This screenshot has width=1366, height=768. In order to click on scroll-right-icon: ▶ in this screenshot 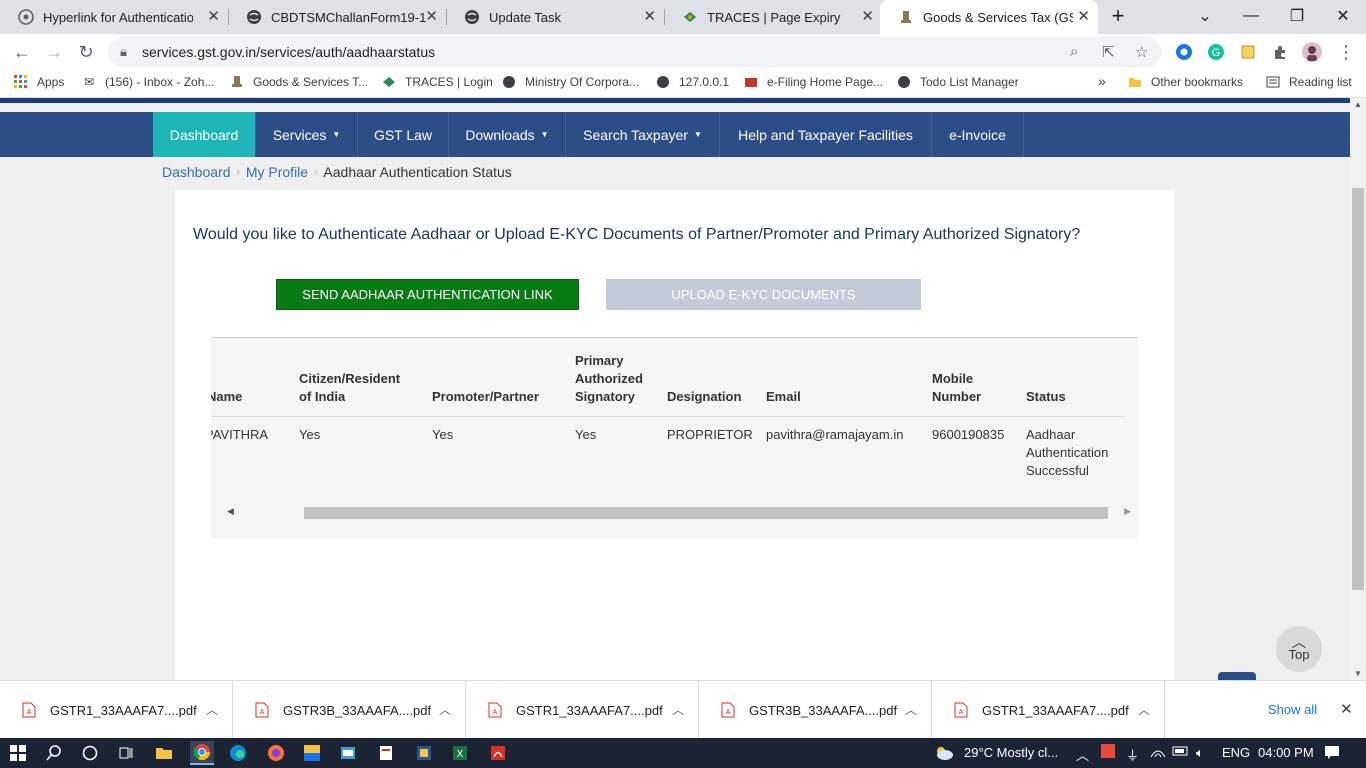, I will do `click(1127, 511)`.